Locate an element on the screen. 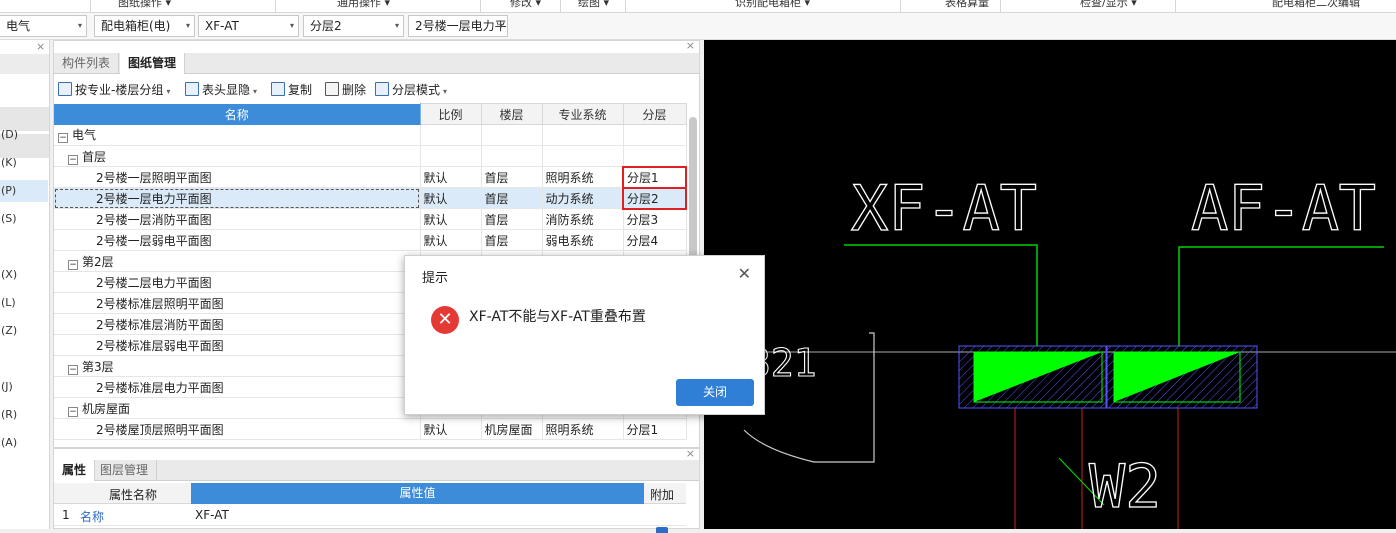 This screenshot has height=533, width=1396. ribbon-group: 配电箱柜二次编辑 is located at coordinates (1316, 5).